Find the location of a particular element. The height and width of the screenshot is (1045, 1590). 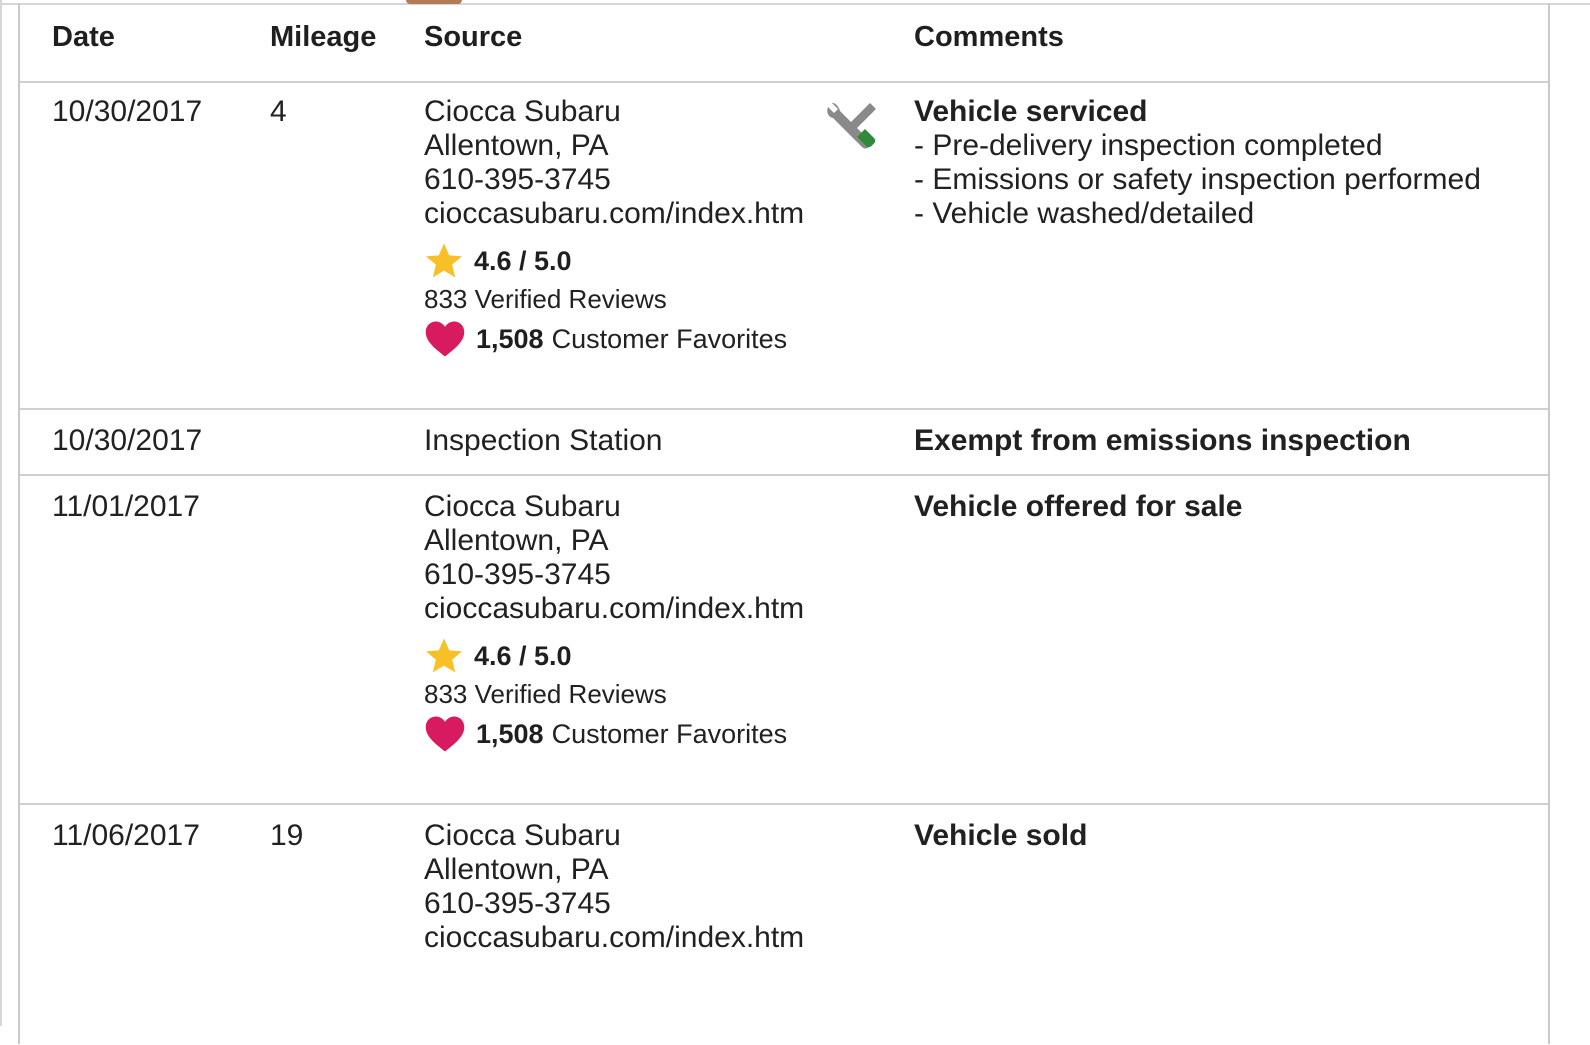

row-comments: Vehicle offered for sale is located at coordinates (1224, 507).